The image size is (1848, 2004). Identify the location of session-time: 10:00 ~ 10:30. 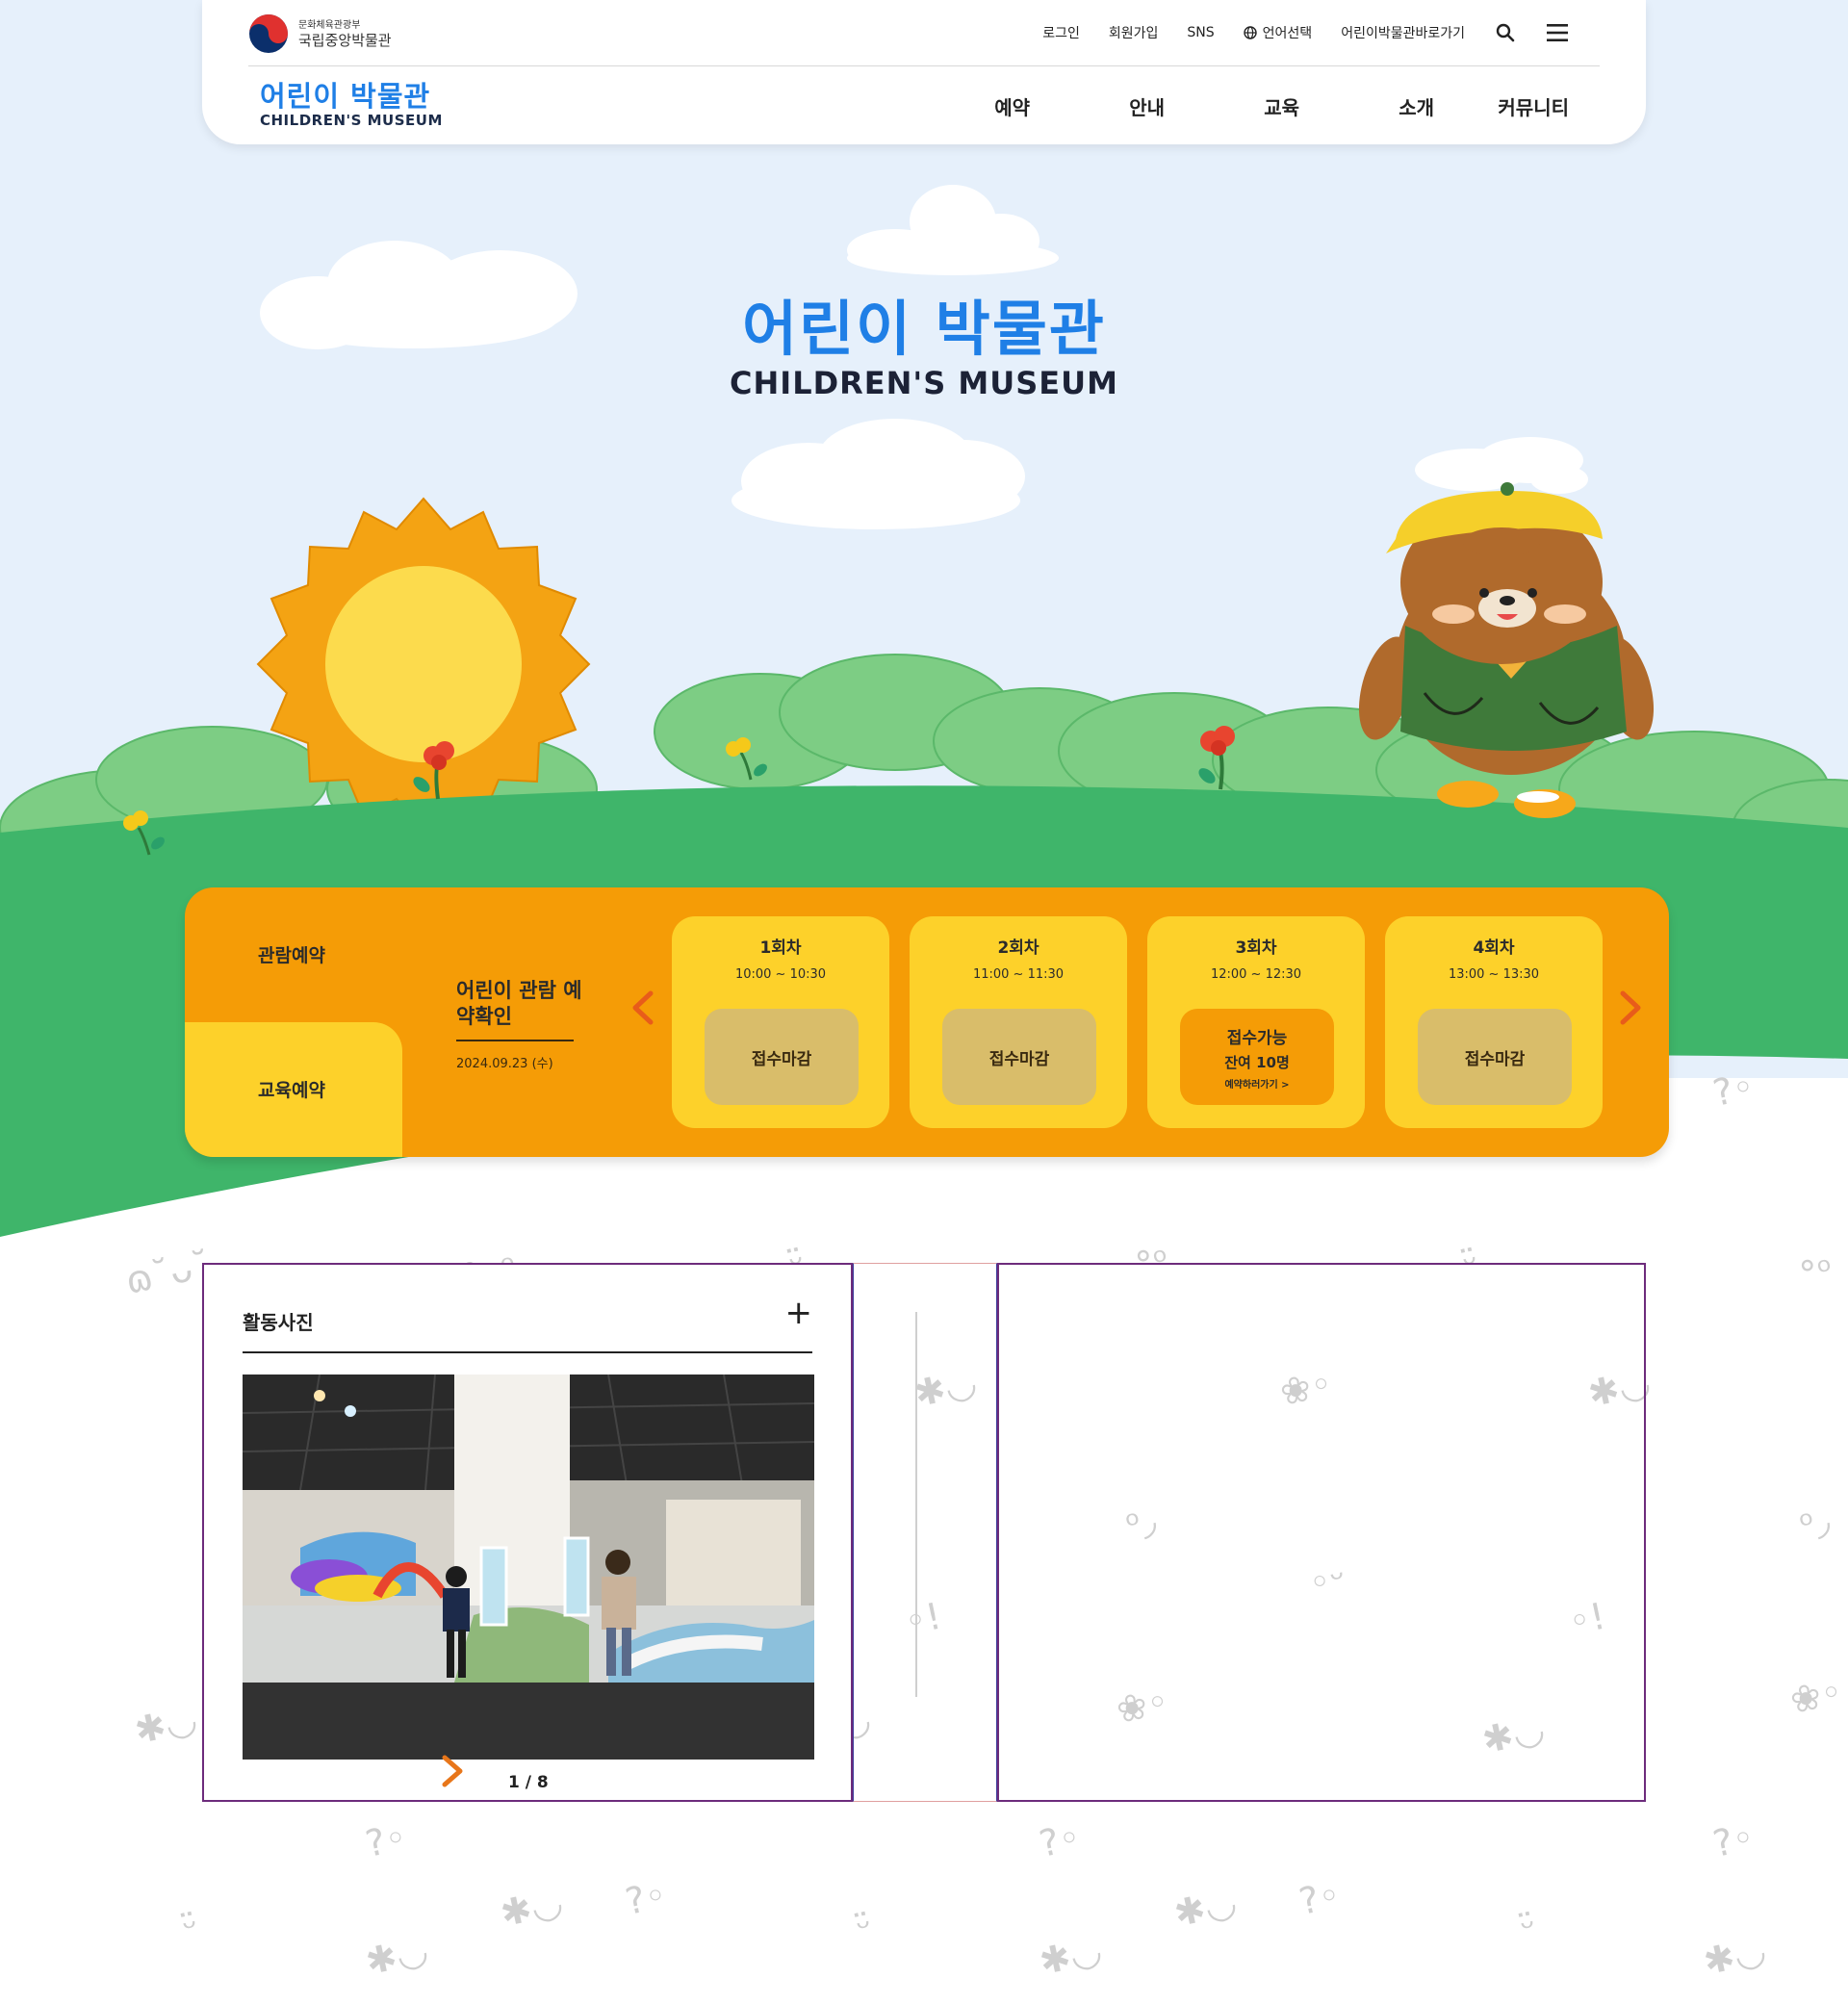
(780, 975).